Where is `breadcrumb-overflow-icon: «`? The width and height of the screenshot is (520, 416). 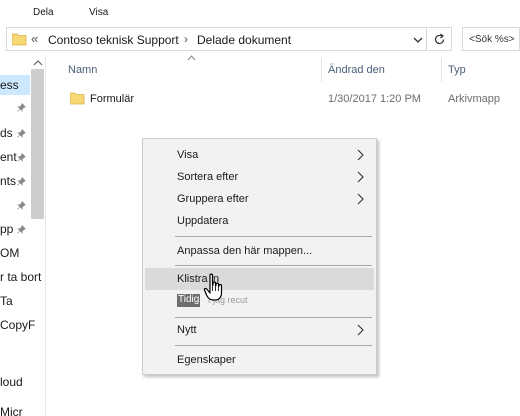
breadcrumb-overflow-icon: « is located at coordinates (34, 38).